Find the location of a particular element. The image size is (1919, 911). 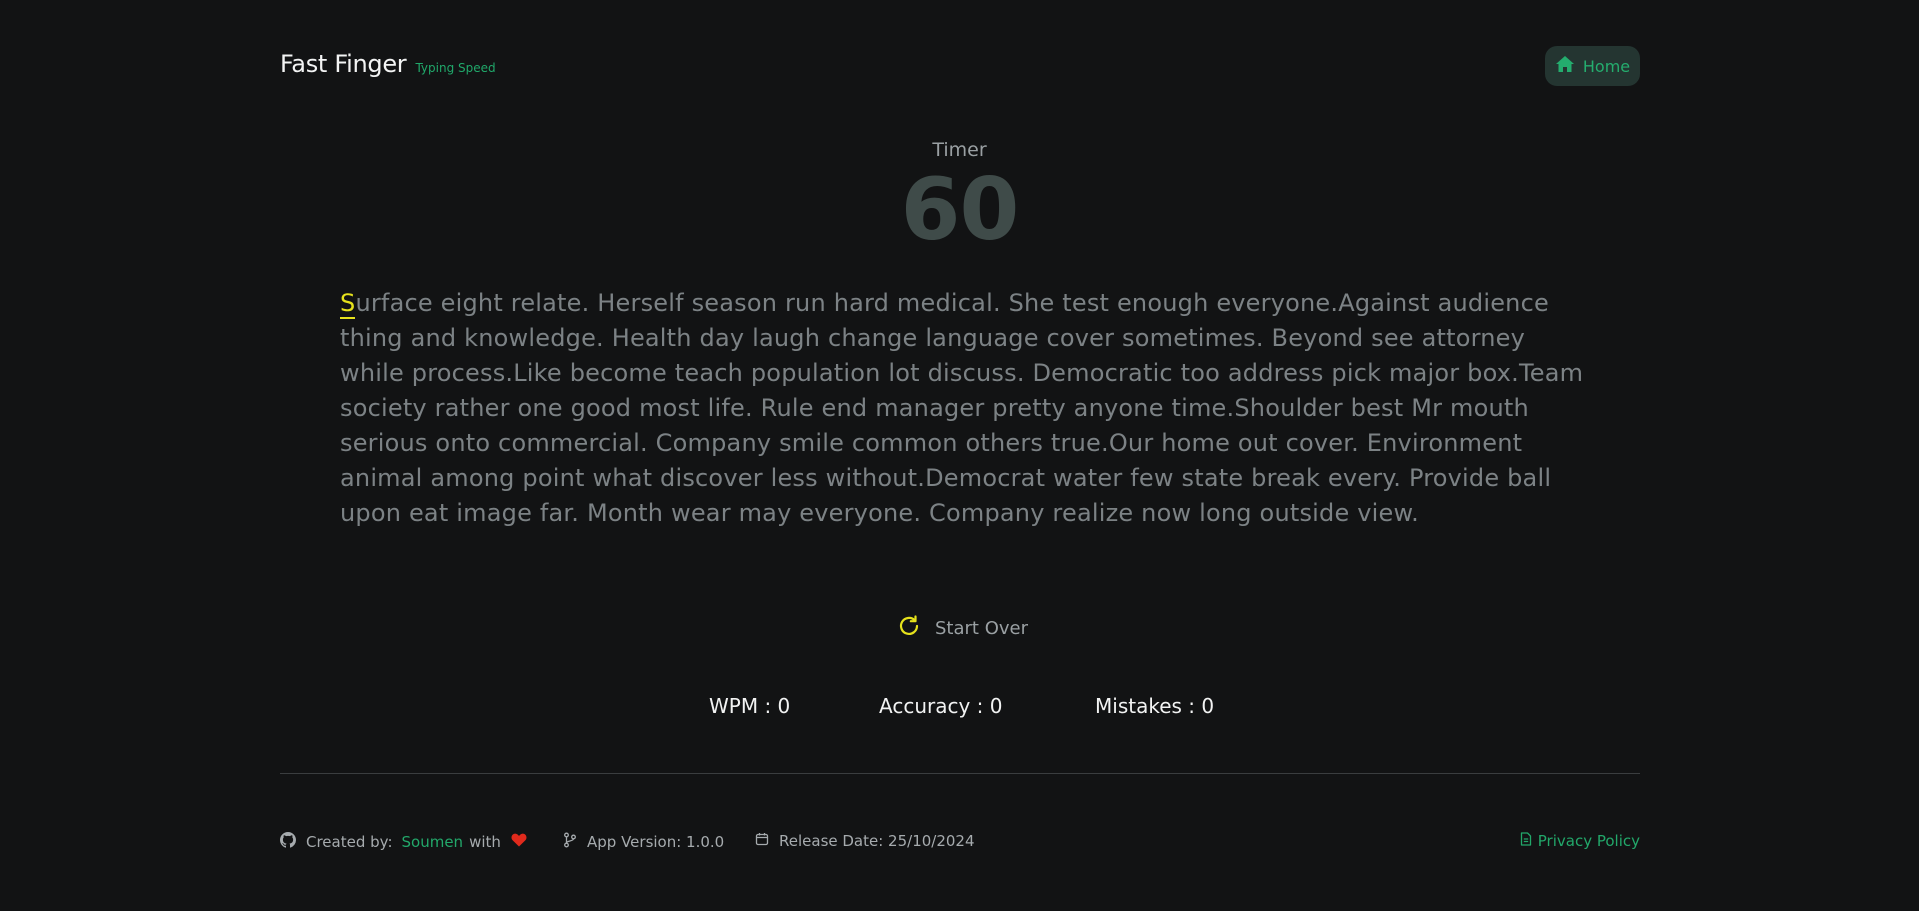

current-character: S is located at coordinates (348, 304).